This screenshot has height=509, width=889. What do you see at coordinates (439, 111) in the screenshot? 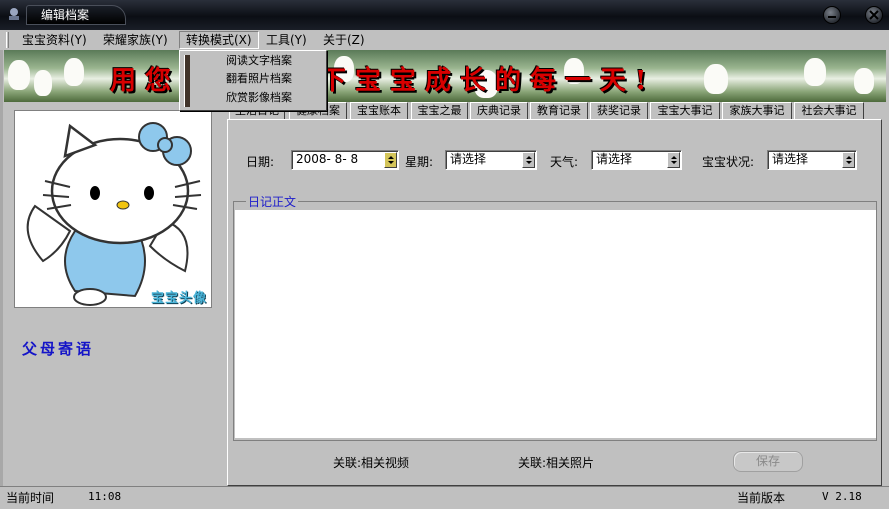
I see `tab-baby-firsts: 宝宝之最` at bounding box center [439, 111].